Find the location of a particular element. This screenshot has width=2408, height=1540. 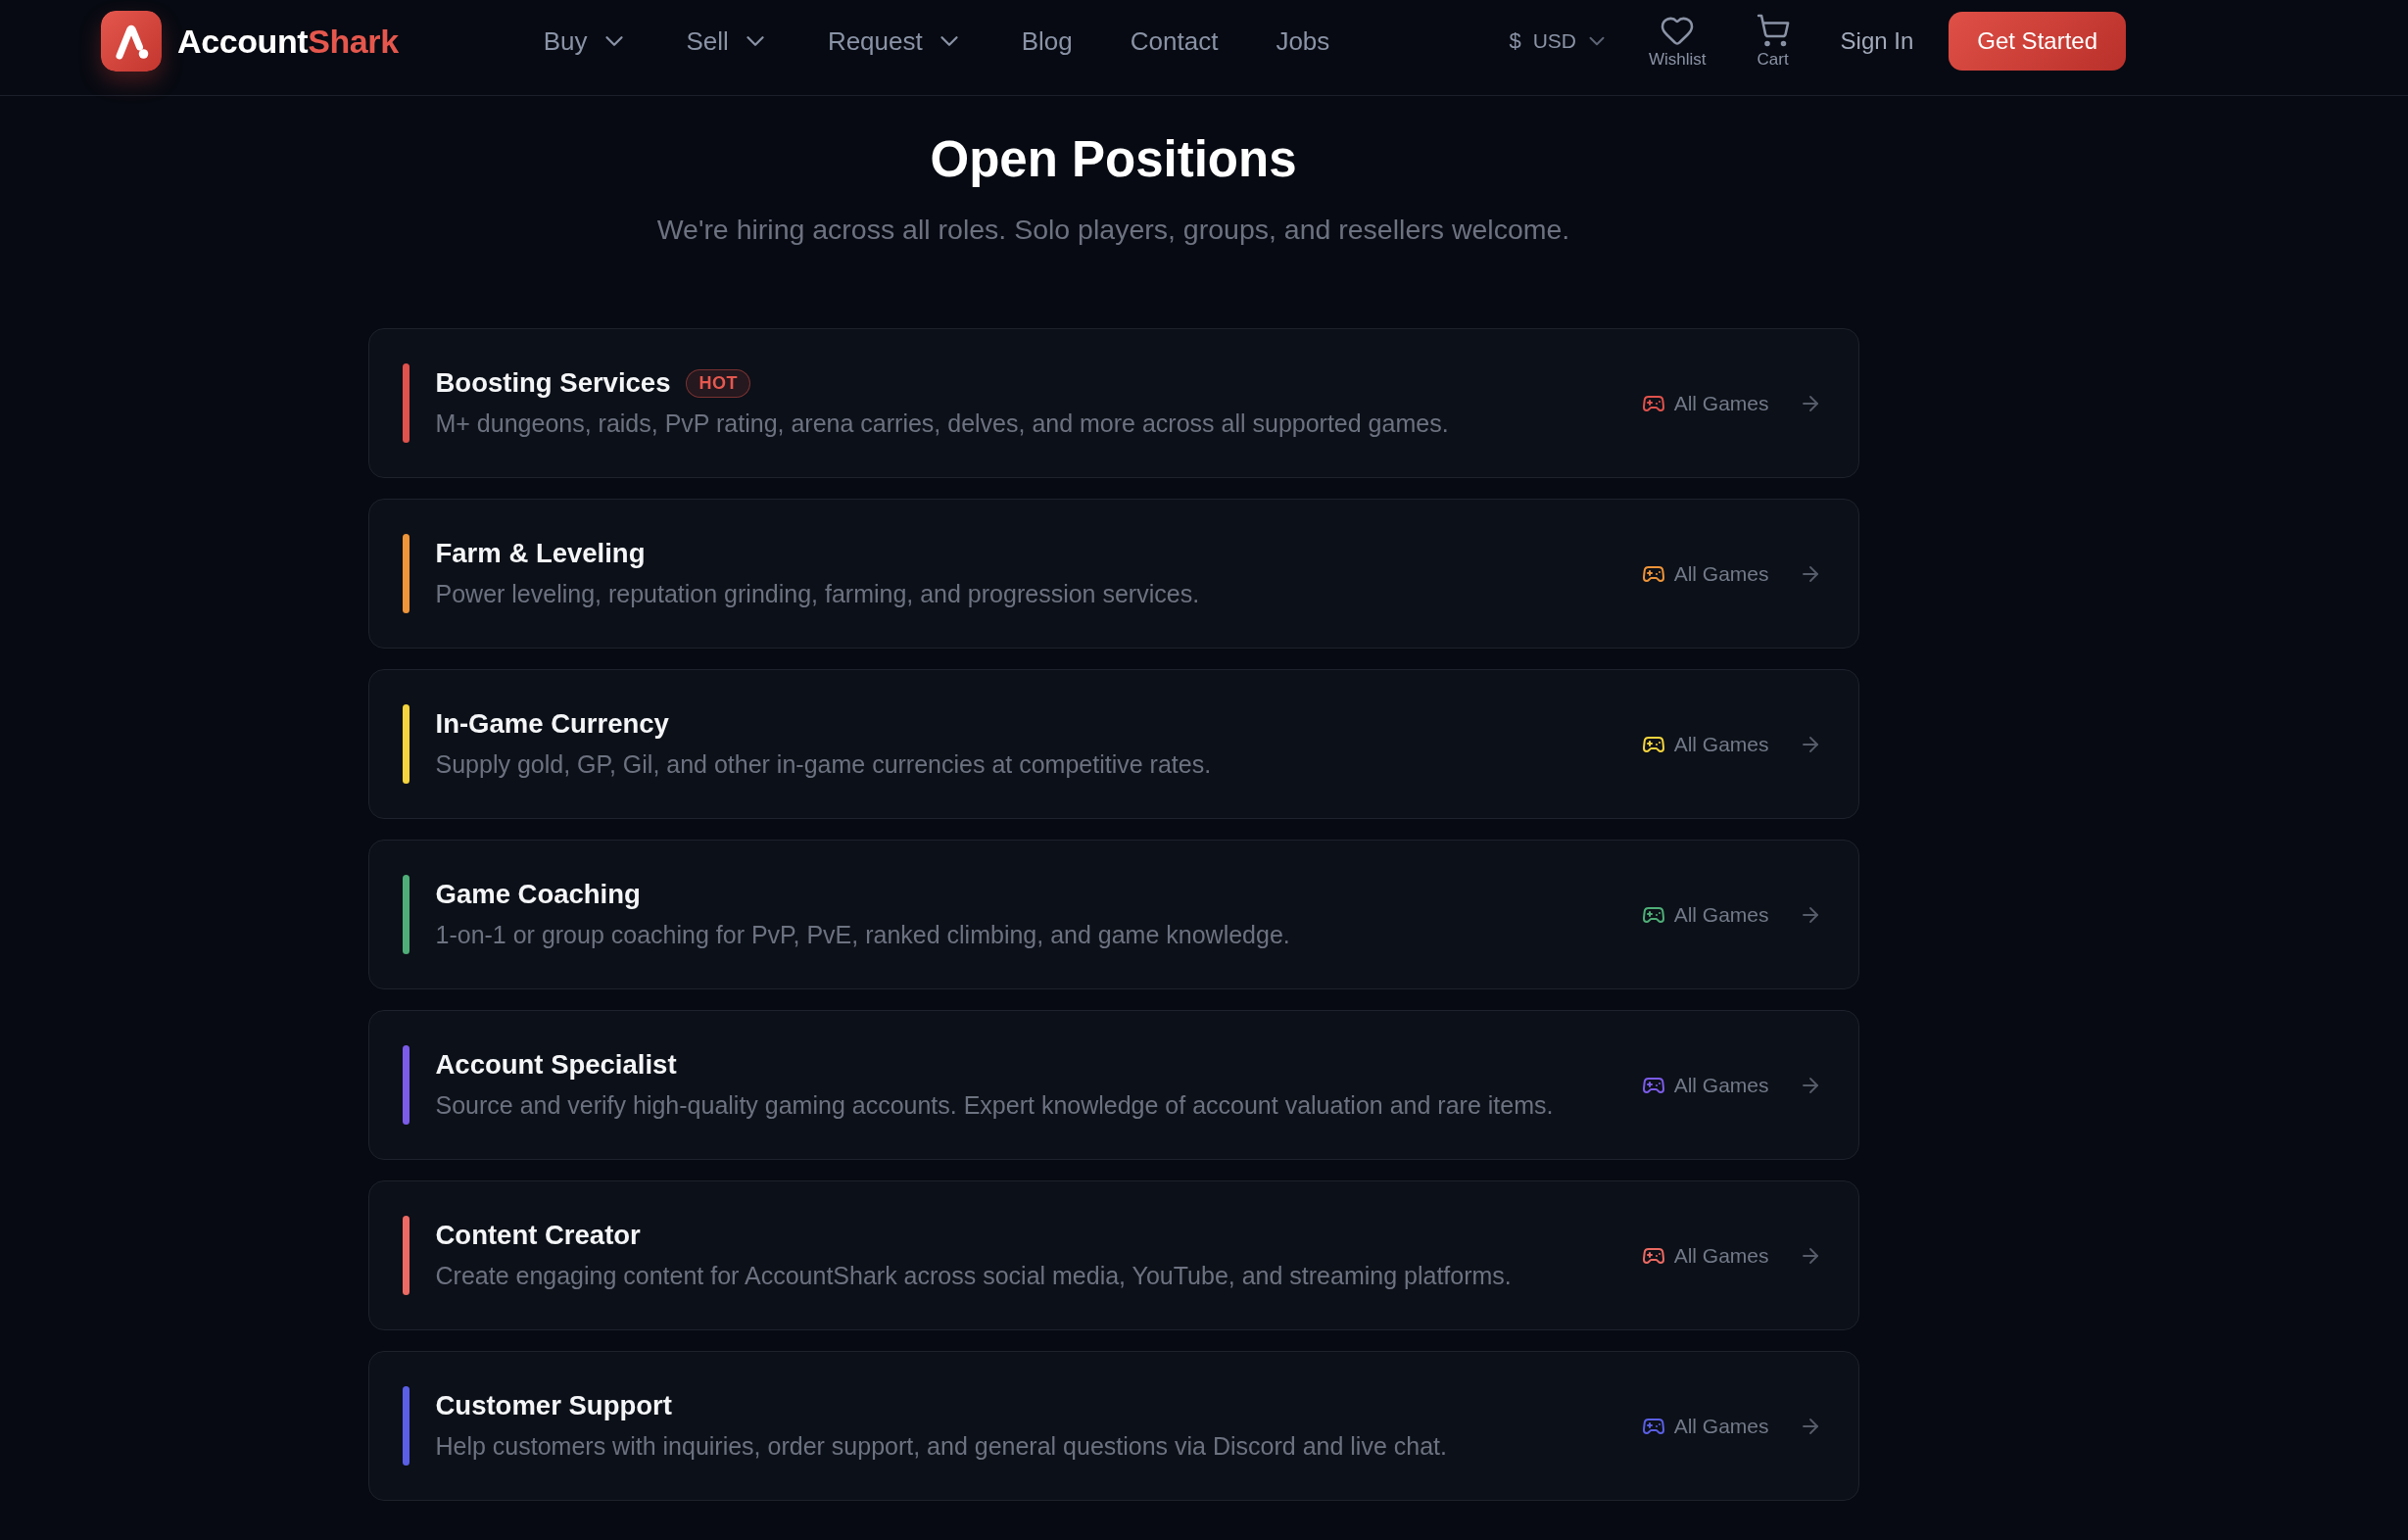

position-description: Supply gold, GP, Gil, and other in-game currencies at competitive rates. is located at coordinates (824, 764).